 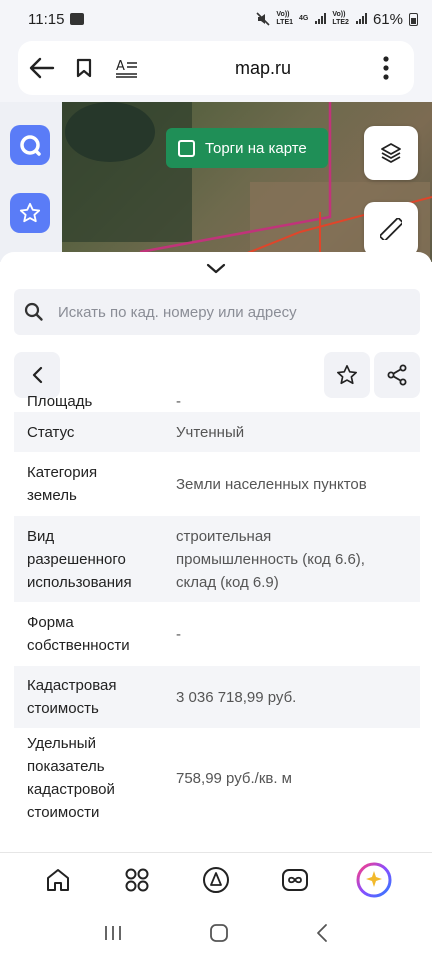 I want to click on property-row: Статус Учтенный, so click(x=217, y=432).